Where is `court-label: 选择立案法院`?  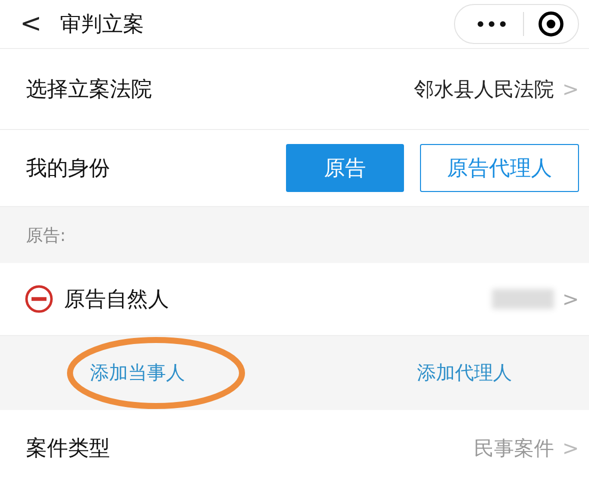 court-label: 选择立案法院 is located at coordinates (89, 89).